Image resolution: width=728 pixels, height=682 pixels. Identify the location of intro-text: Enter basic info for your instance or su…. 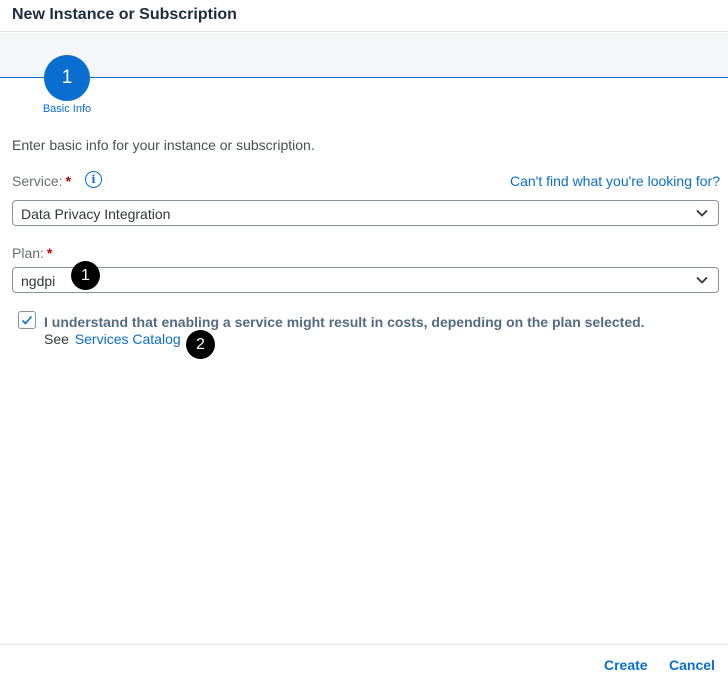
(163, 145).